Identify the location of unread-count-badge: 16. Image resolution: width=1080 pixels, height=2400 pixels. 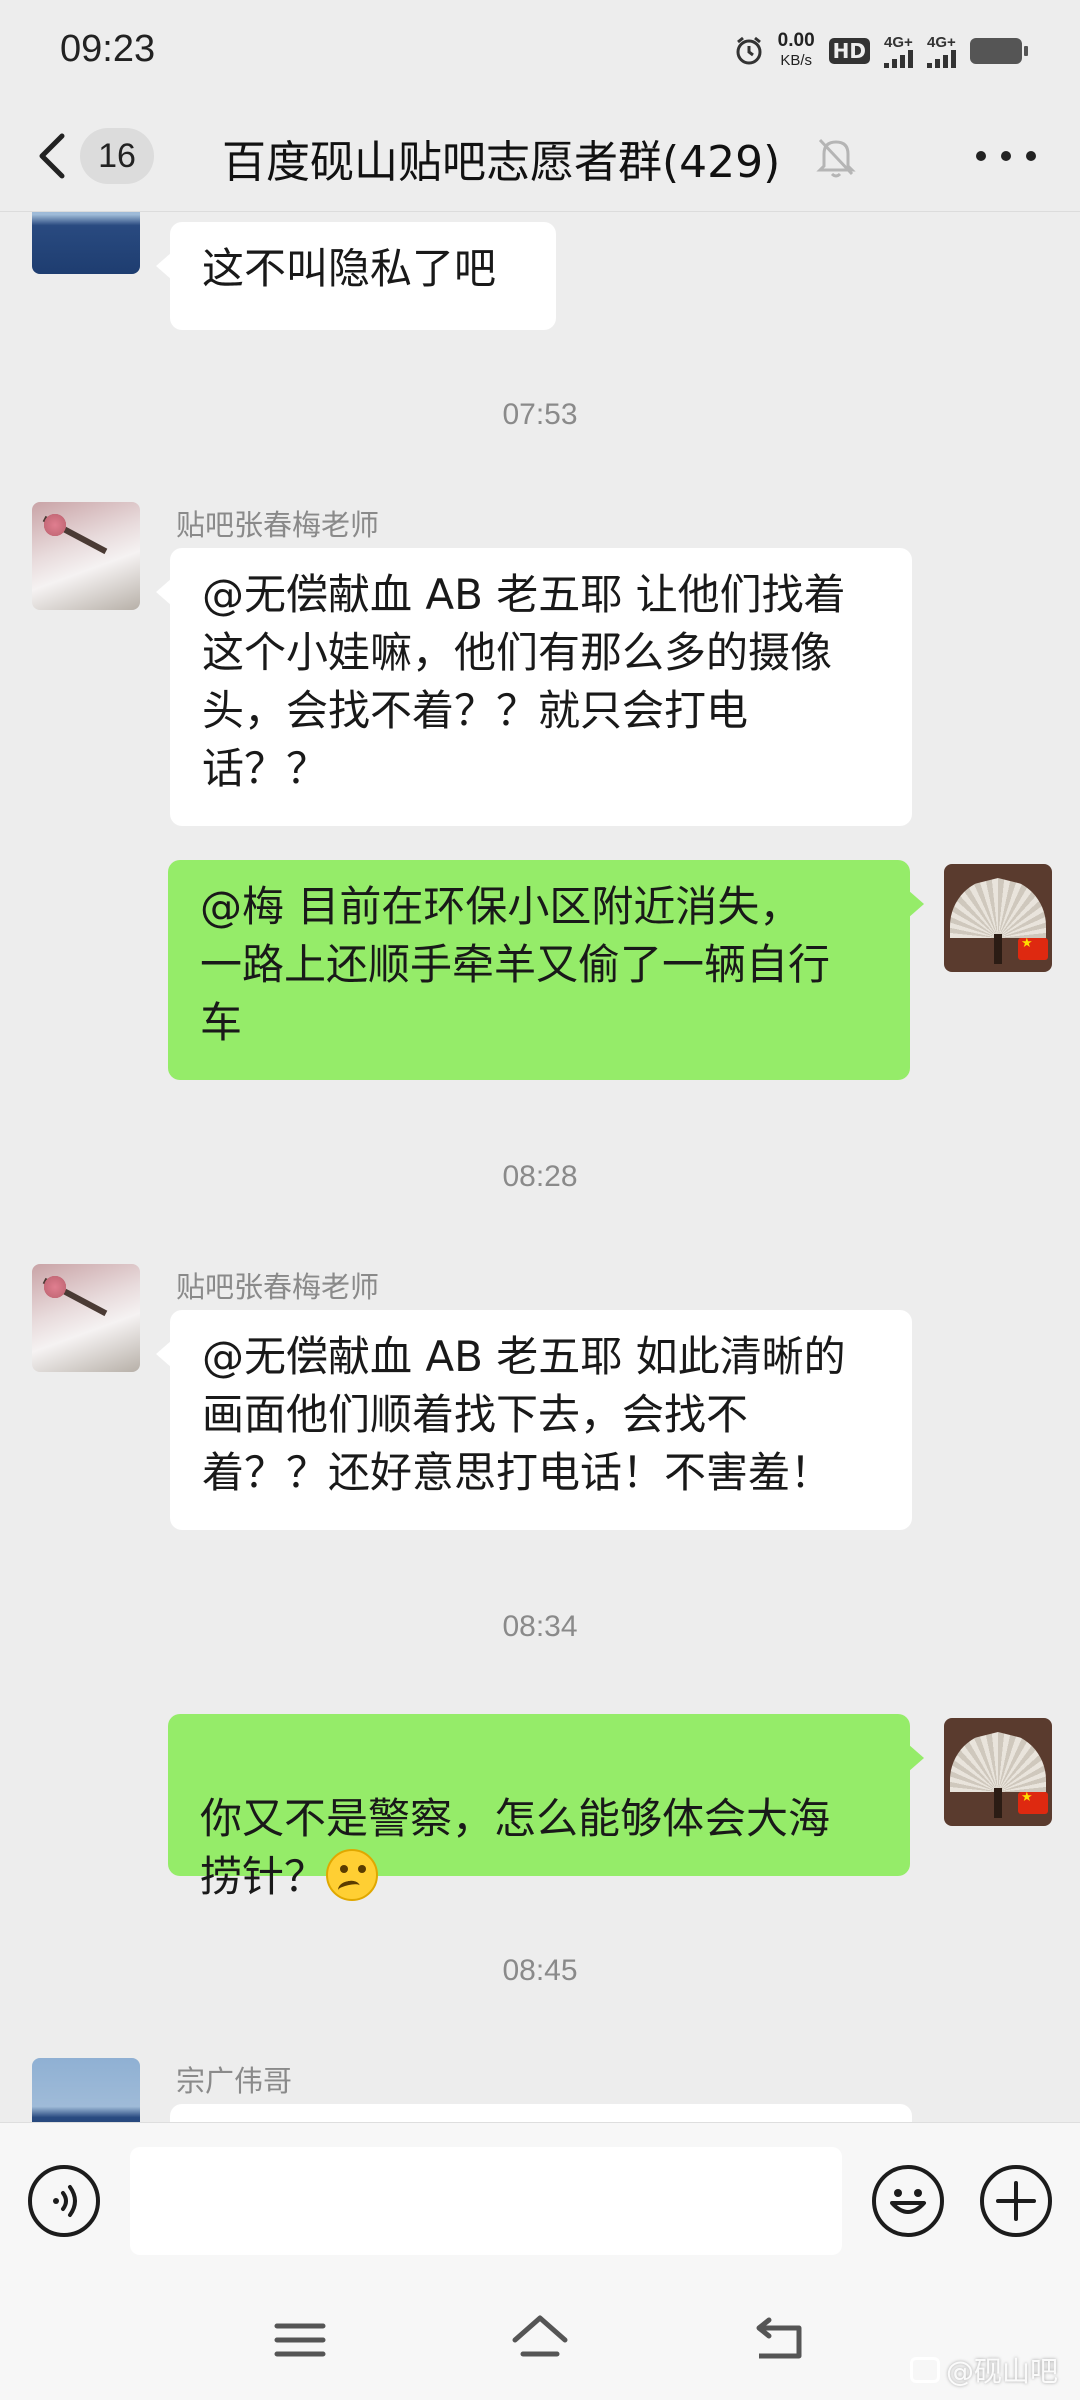
(117, 156).